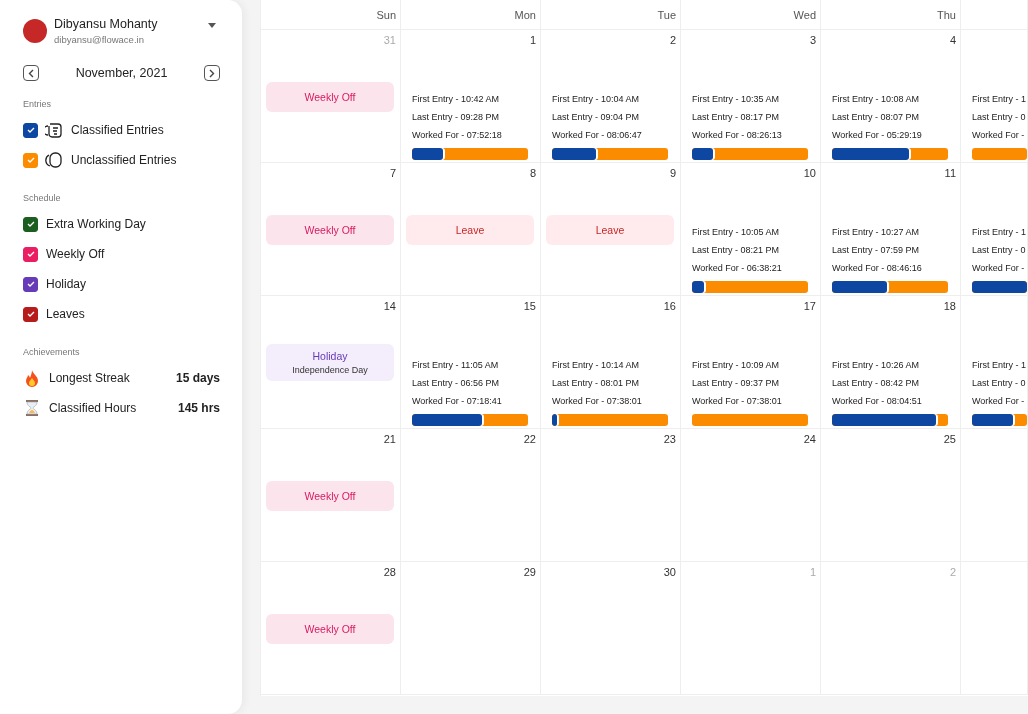 This screenshot has width=1028, height=714. What do you see at coordinates (54, 130) in the screenshot?
I see `stacked-cards-icon` at bounding box center [54, 130].